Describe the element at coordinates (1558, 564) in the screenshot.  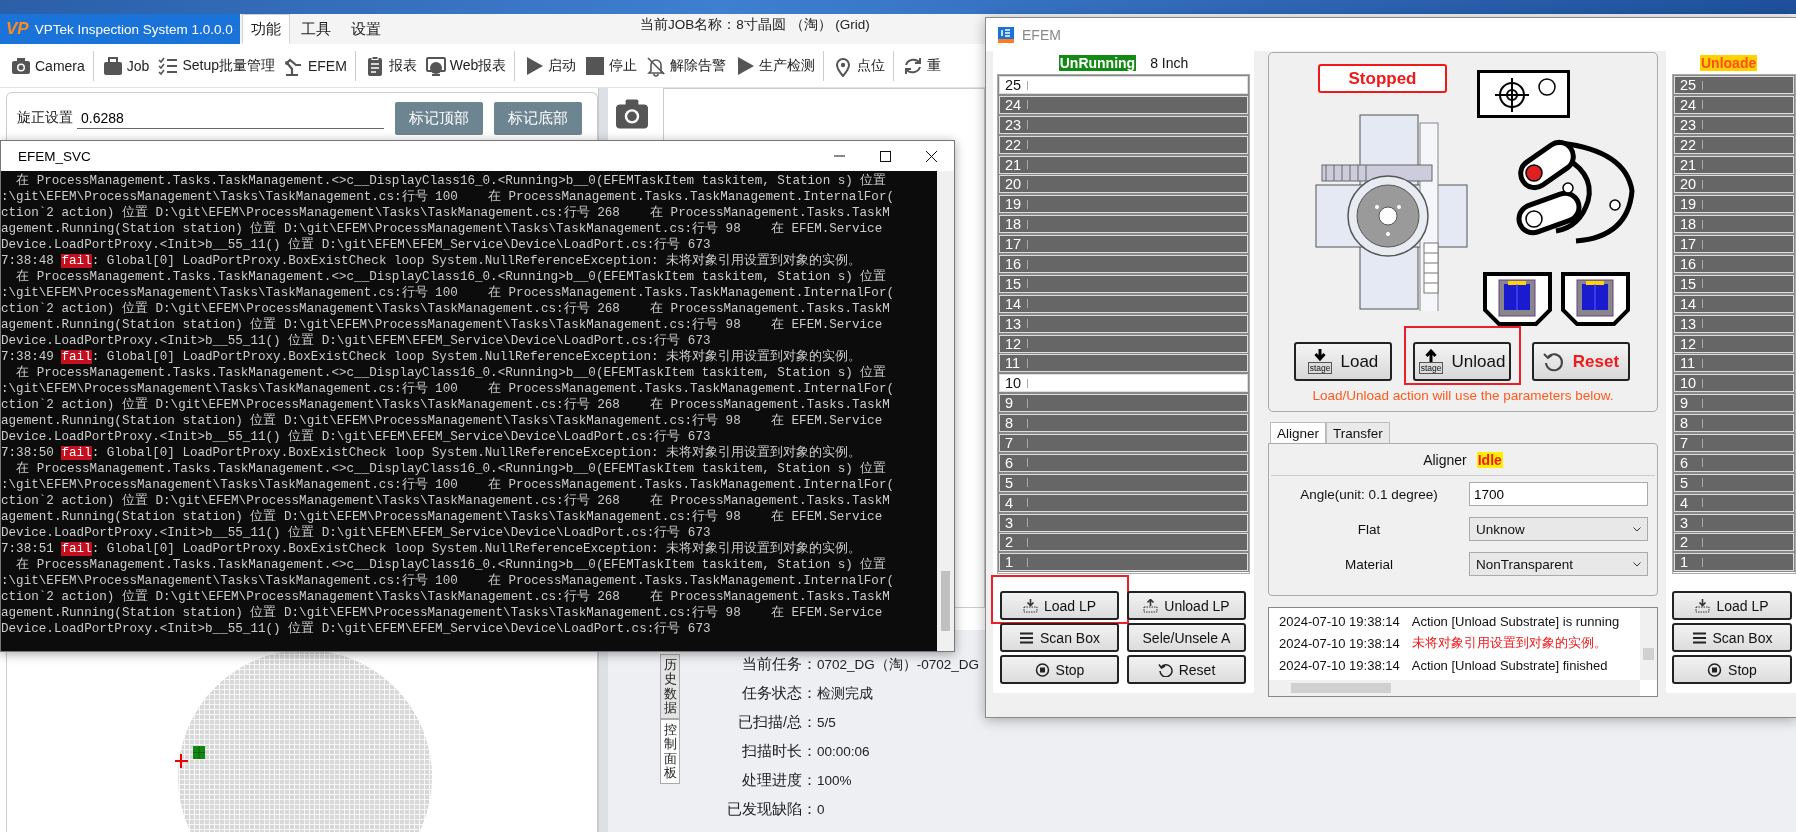
I see `dropdown: NonTransparent` at that location.